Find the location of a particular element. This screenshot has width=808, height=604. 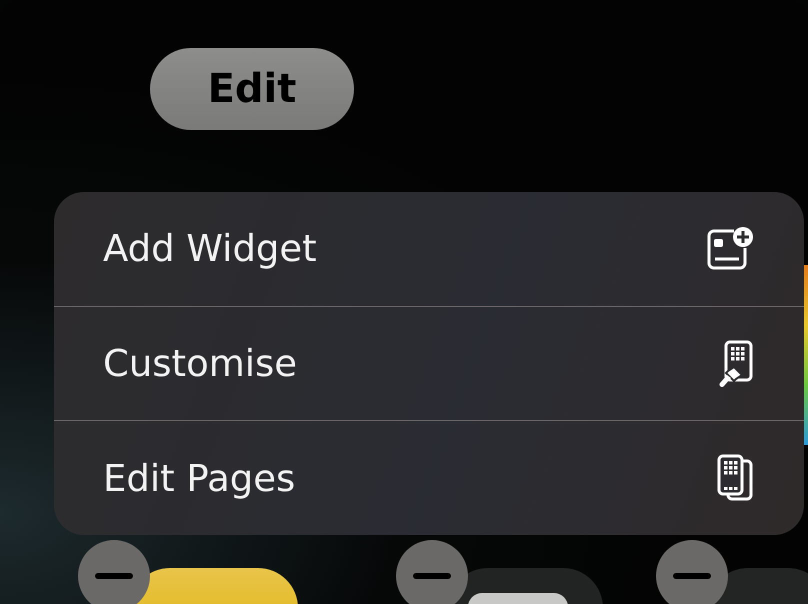

menu-item: Add Widget is located at coordinates (210, 248).